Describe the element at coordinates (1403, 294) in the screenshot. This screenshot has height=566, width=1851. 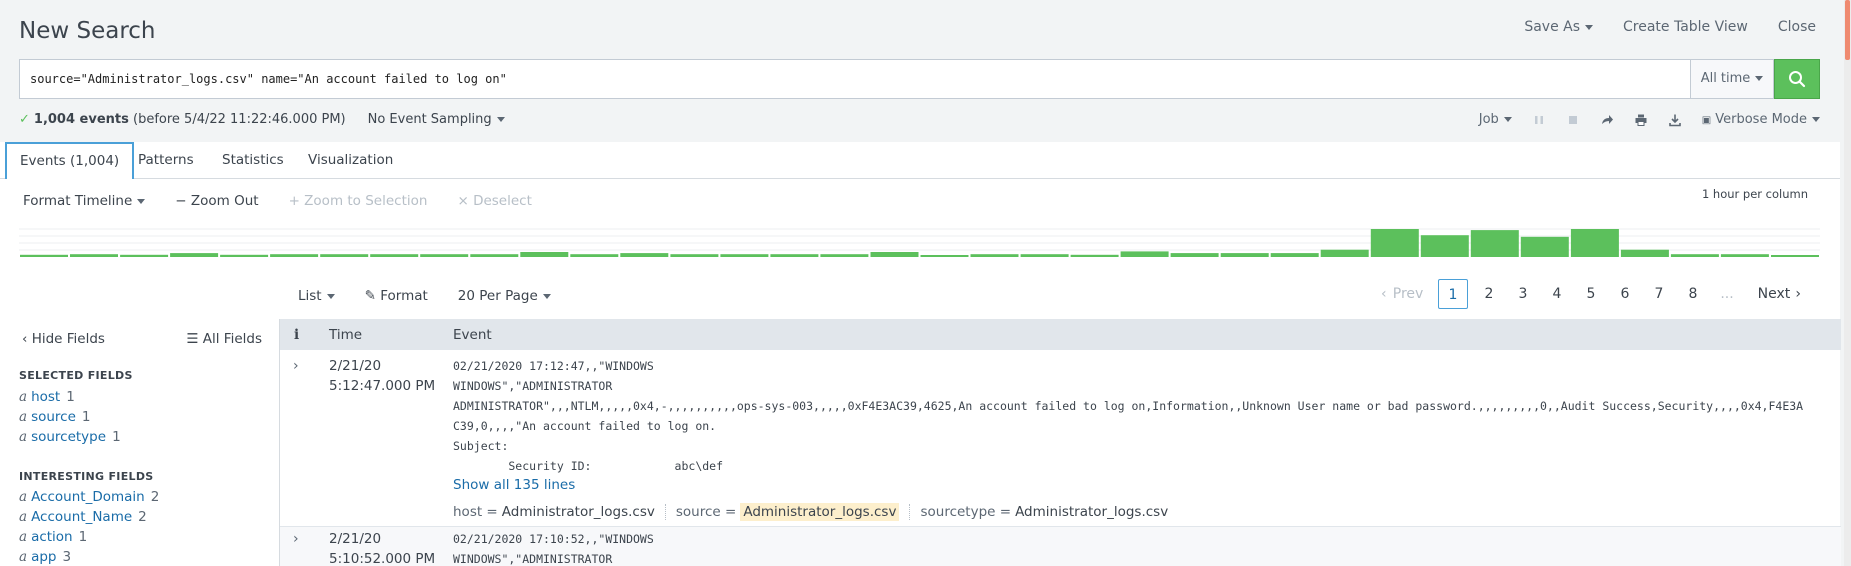
I see `prev-page-button: ‹ Prev` at that location.